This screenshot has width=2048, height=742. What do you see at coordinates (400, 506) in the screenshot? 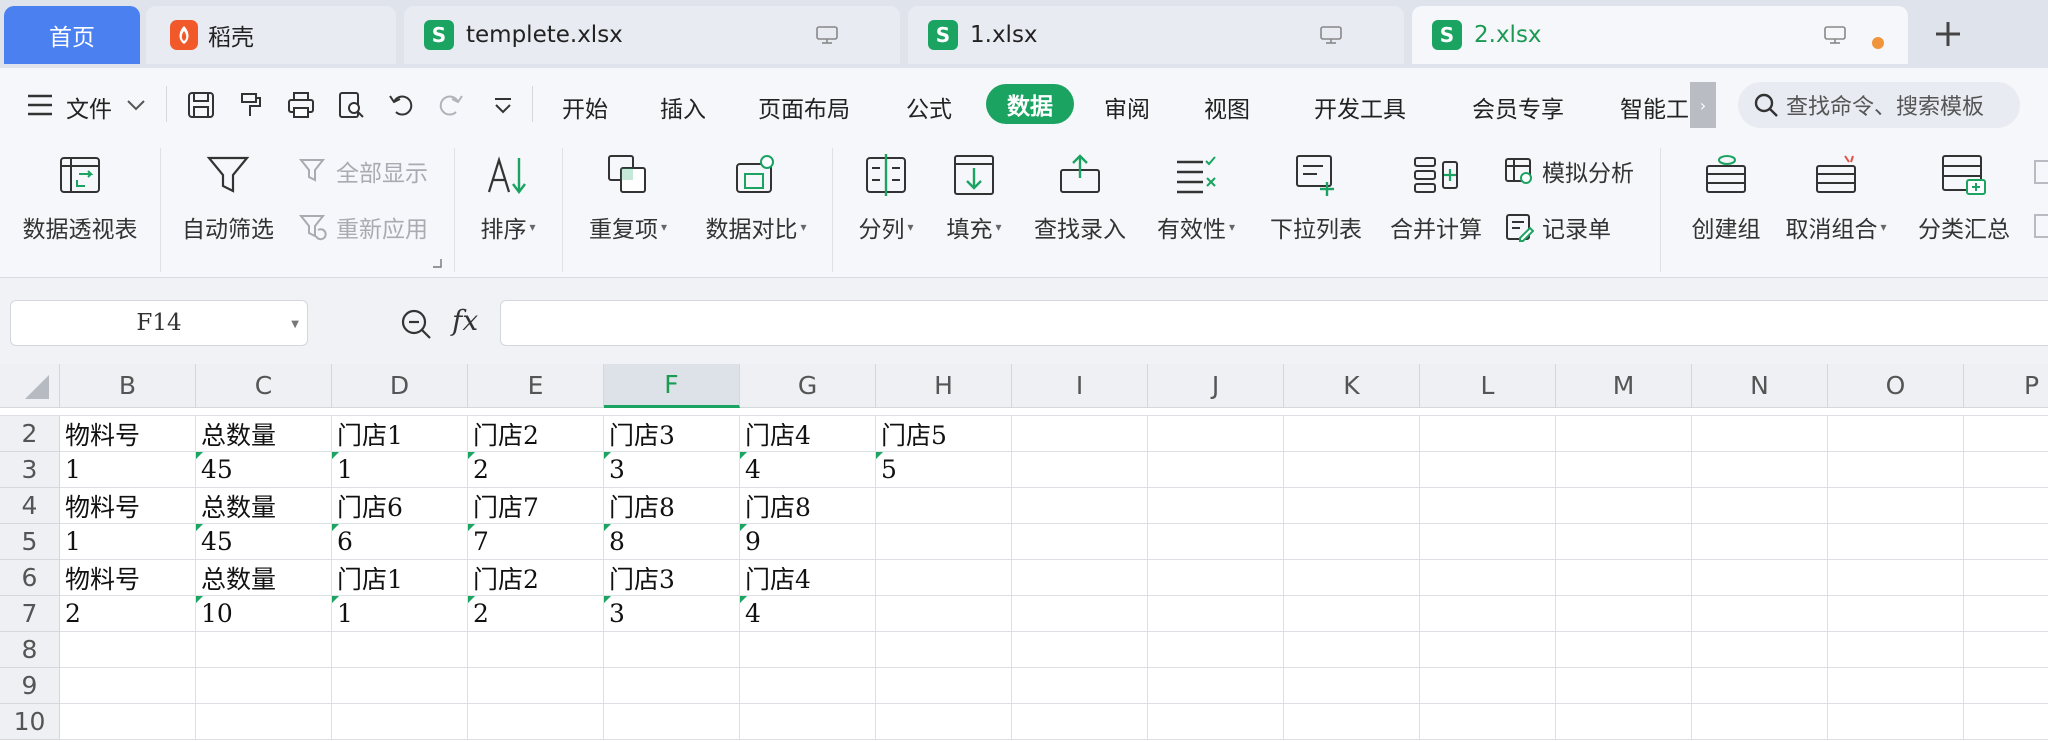
I see `cell-D4: 门店6` at bounding box center [400, 506].